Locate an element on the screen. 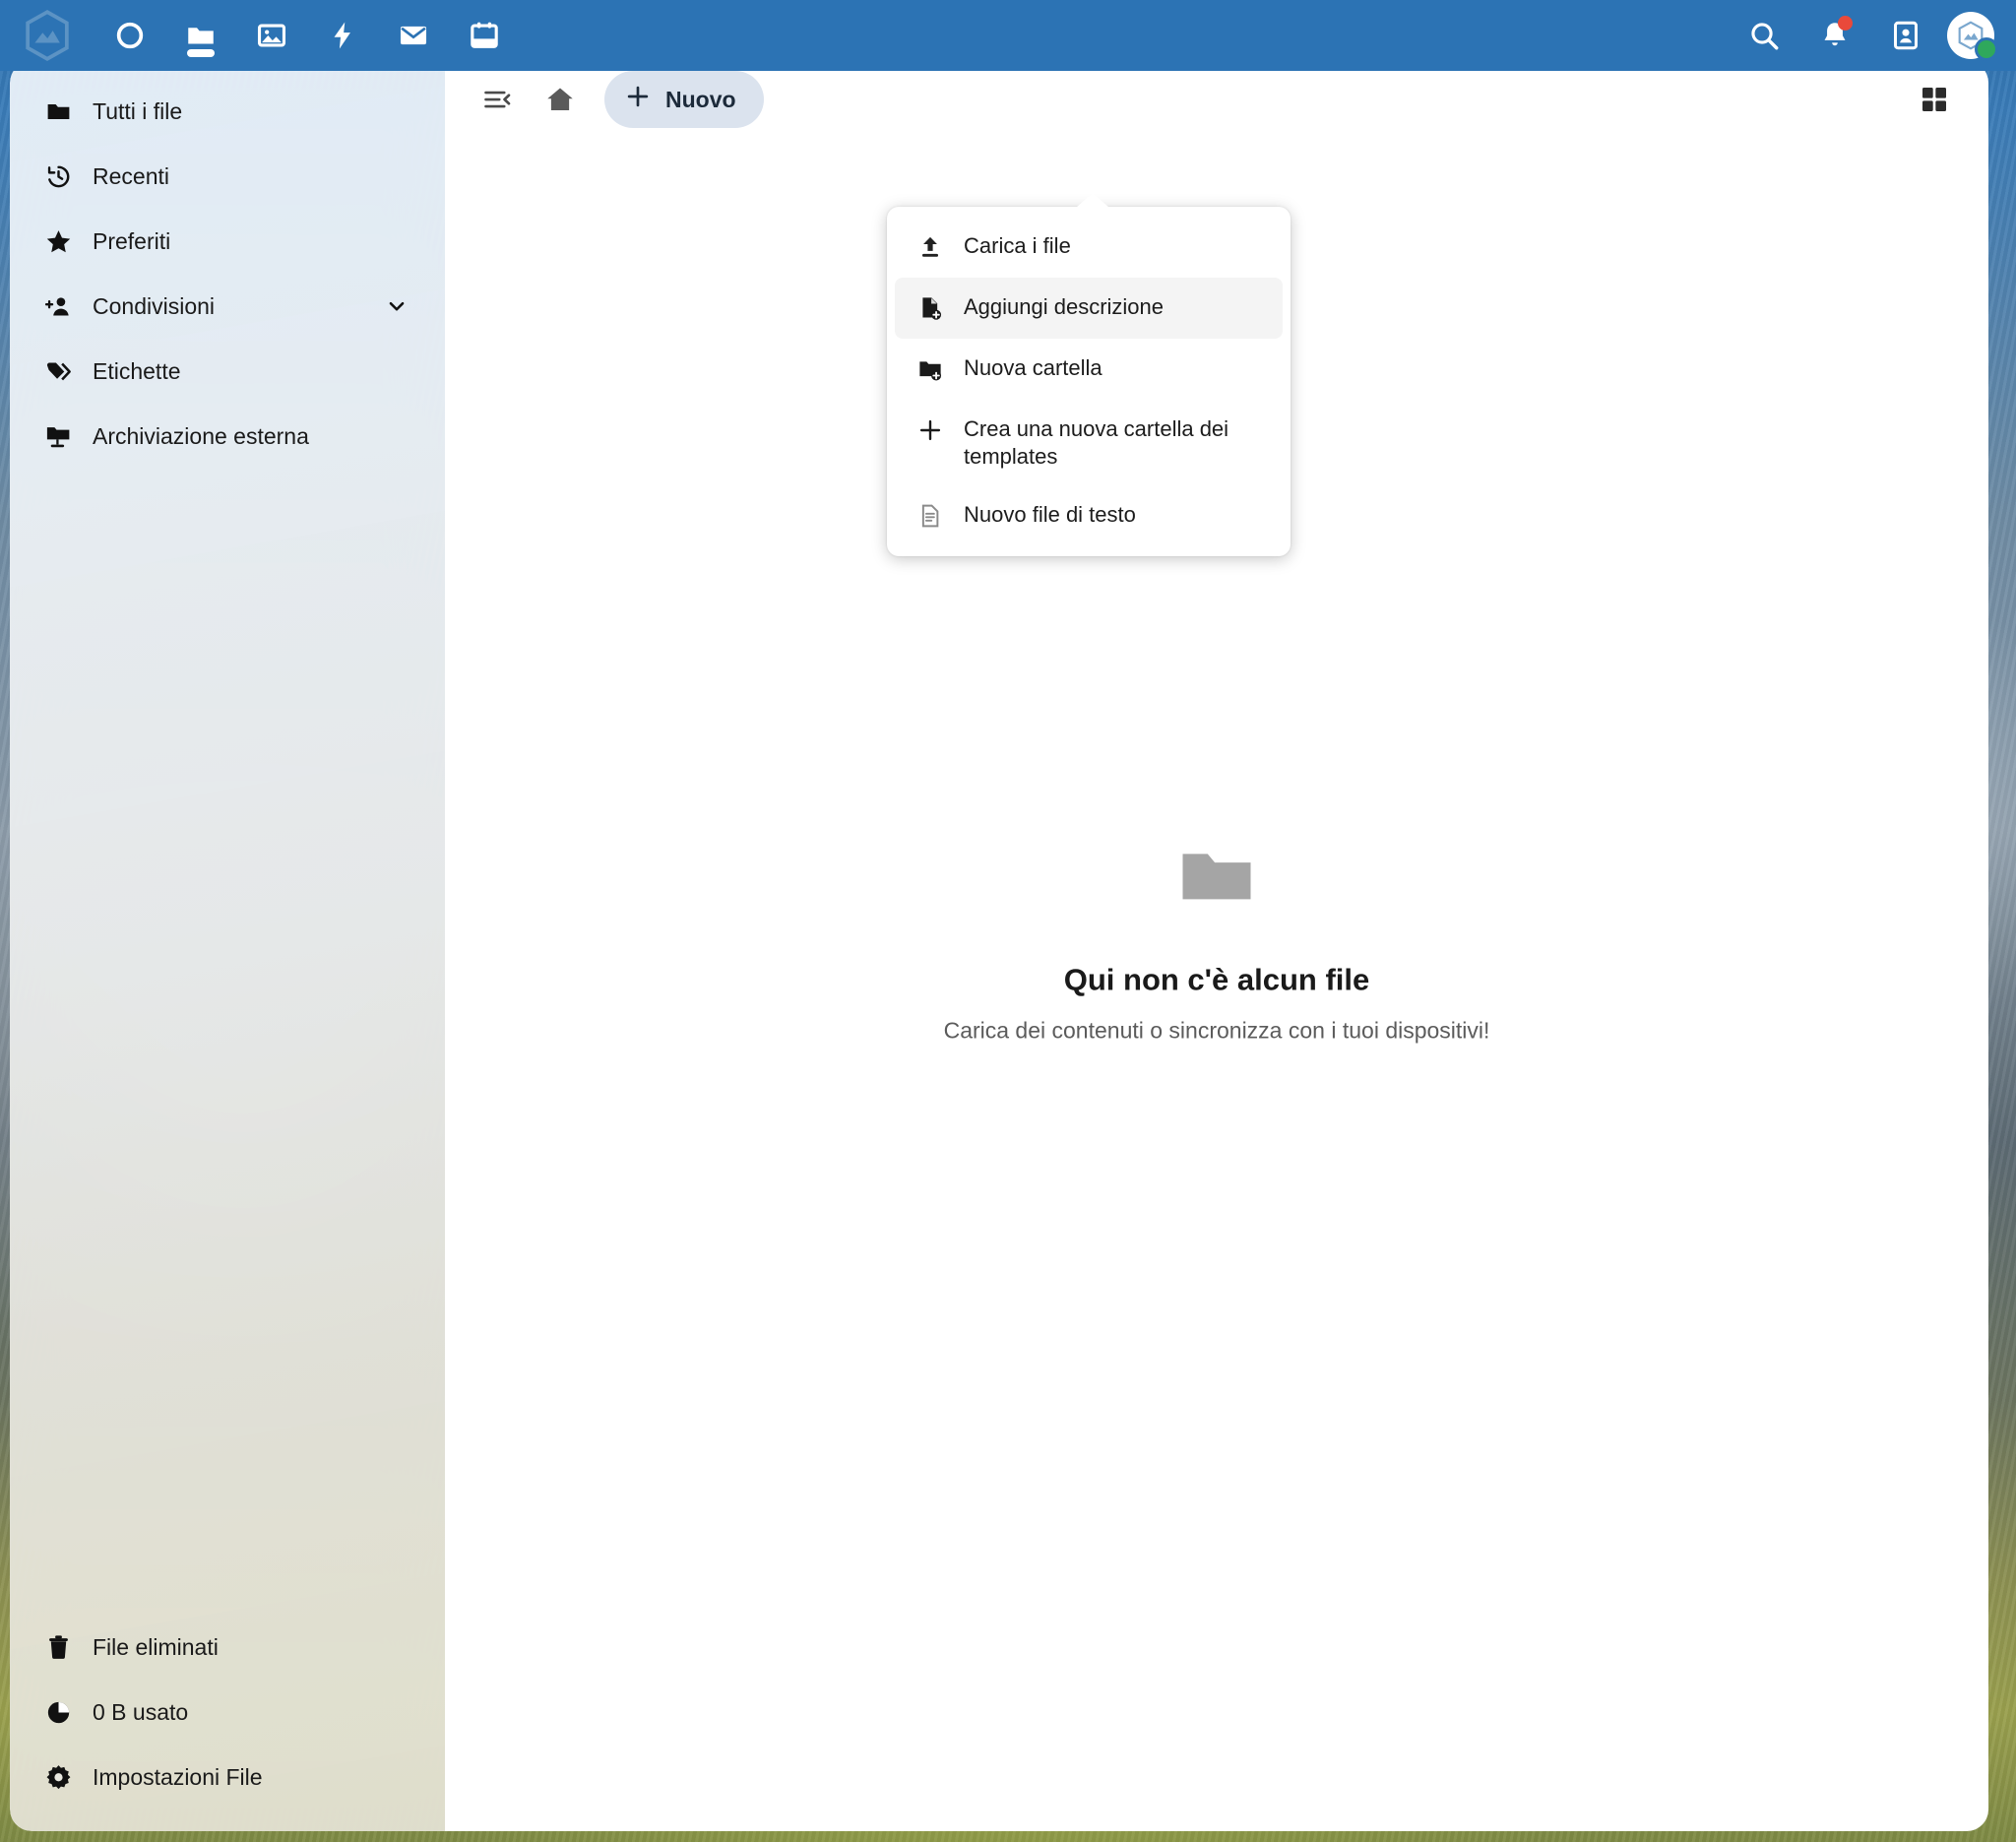 This screenshot has height=1842, width=2016. sidebar-item-label: 0 B usato is located at coordinates (141, 1711).